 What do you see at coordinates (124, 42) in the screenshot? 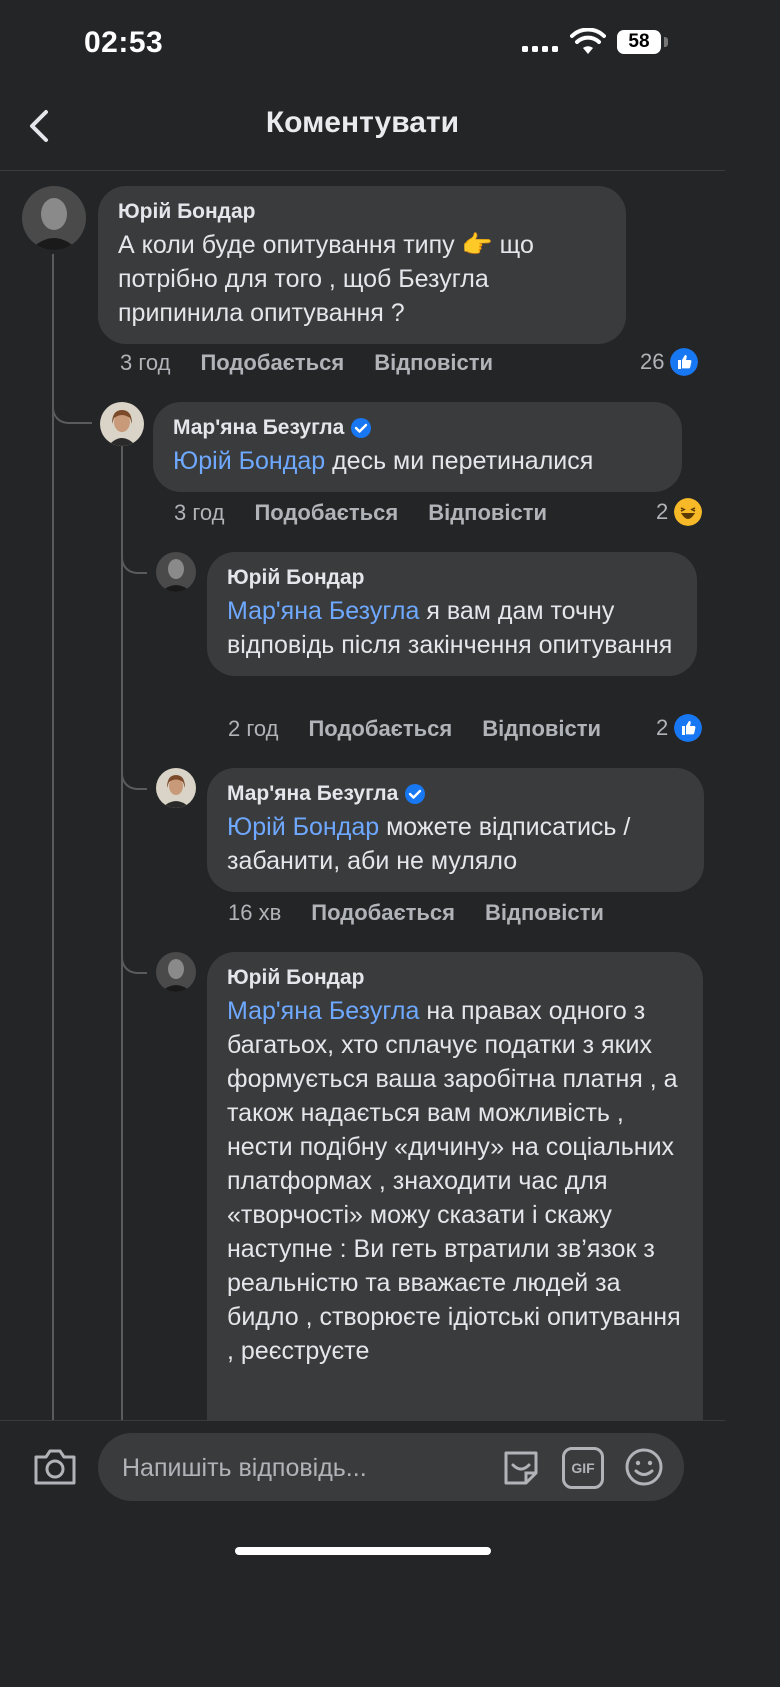
I see `status-time: 02:53` at bounding box center [124, 42].